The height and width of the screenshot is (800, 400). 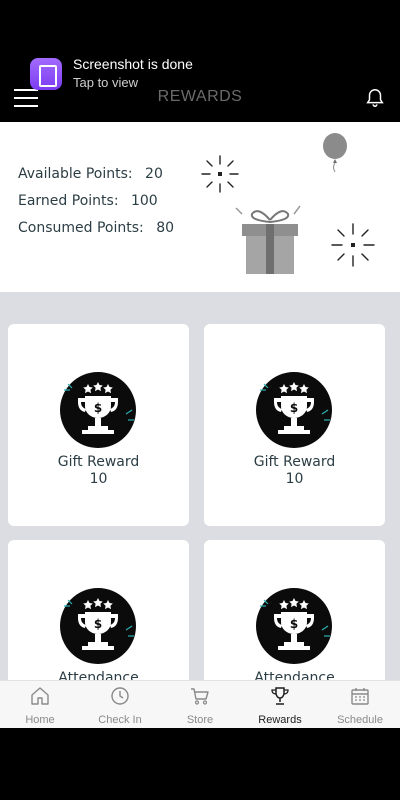 I want to click on earned-points-row: Earned Points: 100, so click(x=88, y=201).